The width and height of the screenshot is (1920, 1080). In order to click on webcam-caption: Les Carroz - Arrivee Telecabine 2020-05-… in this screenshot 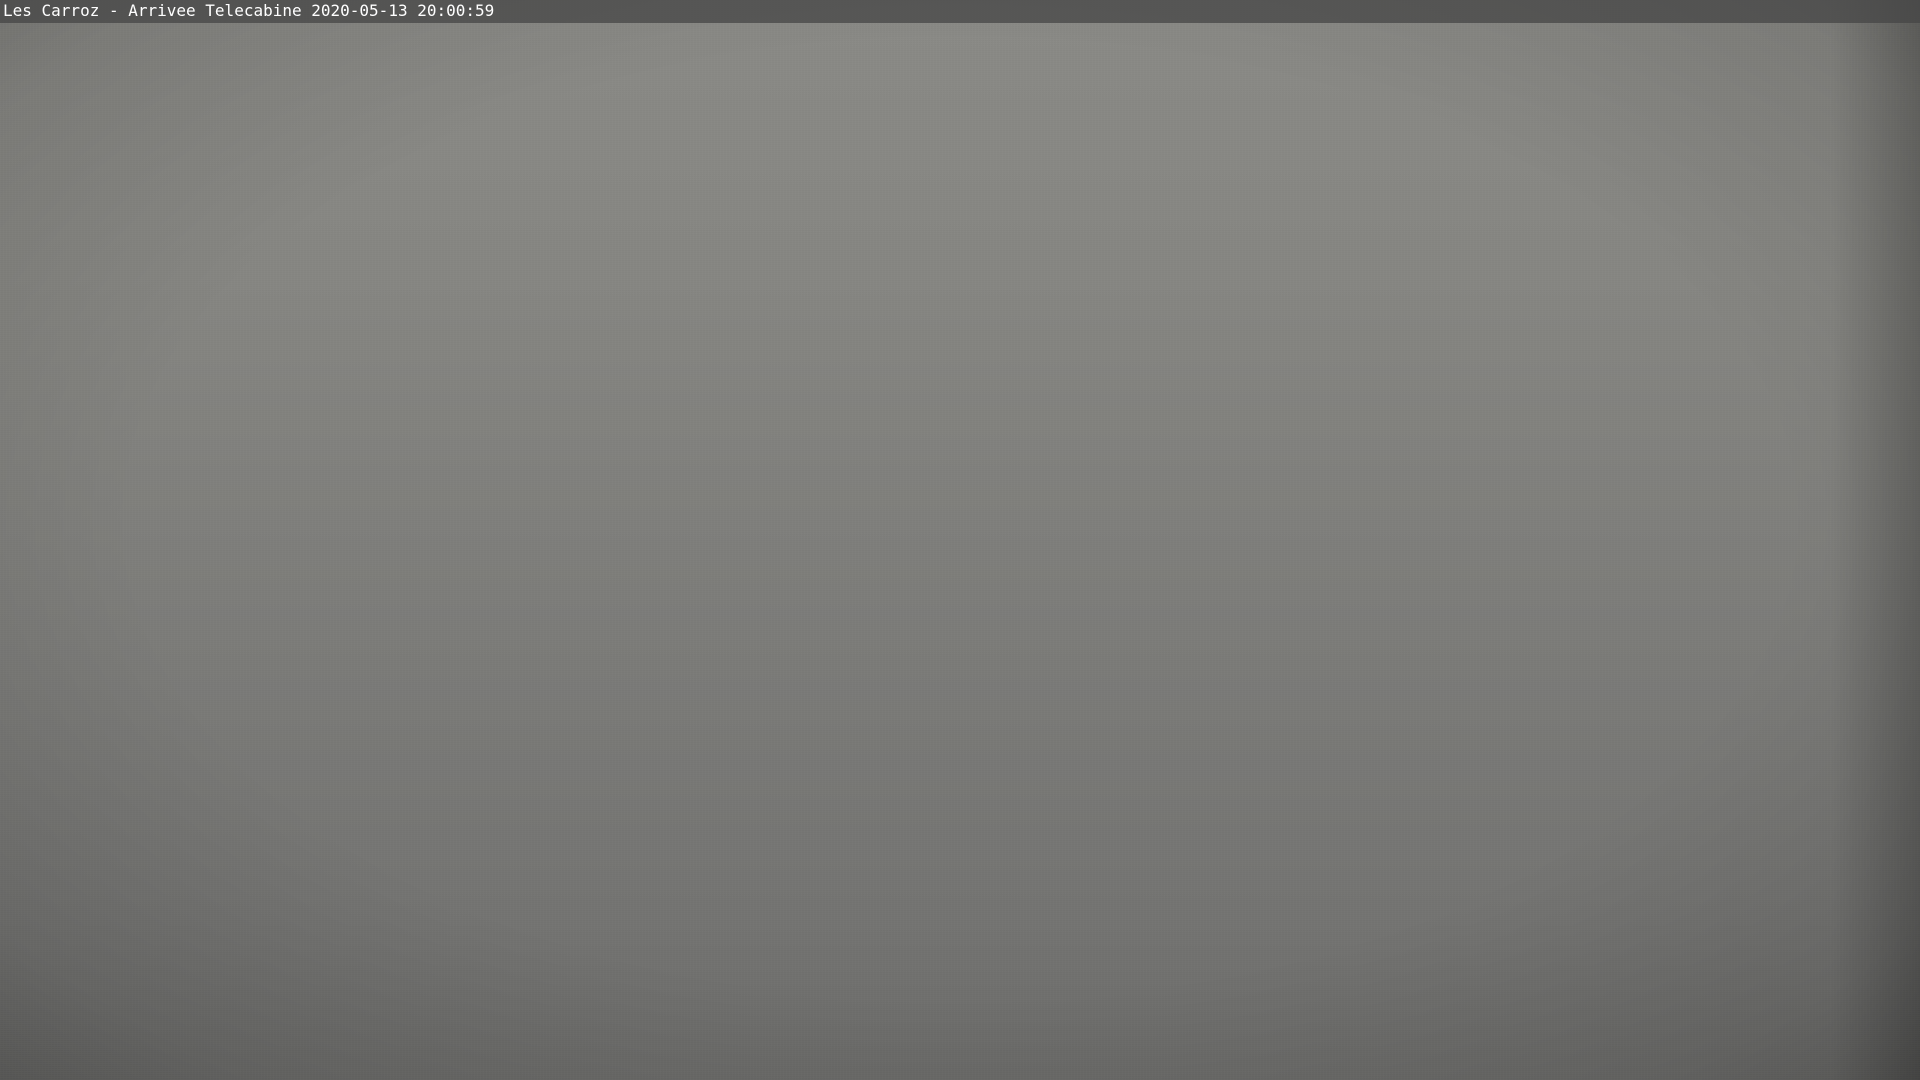, I will do `click(249, 10)`.